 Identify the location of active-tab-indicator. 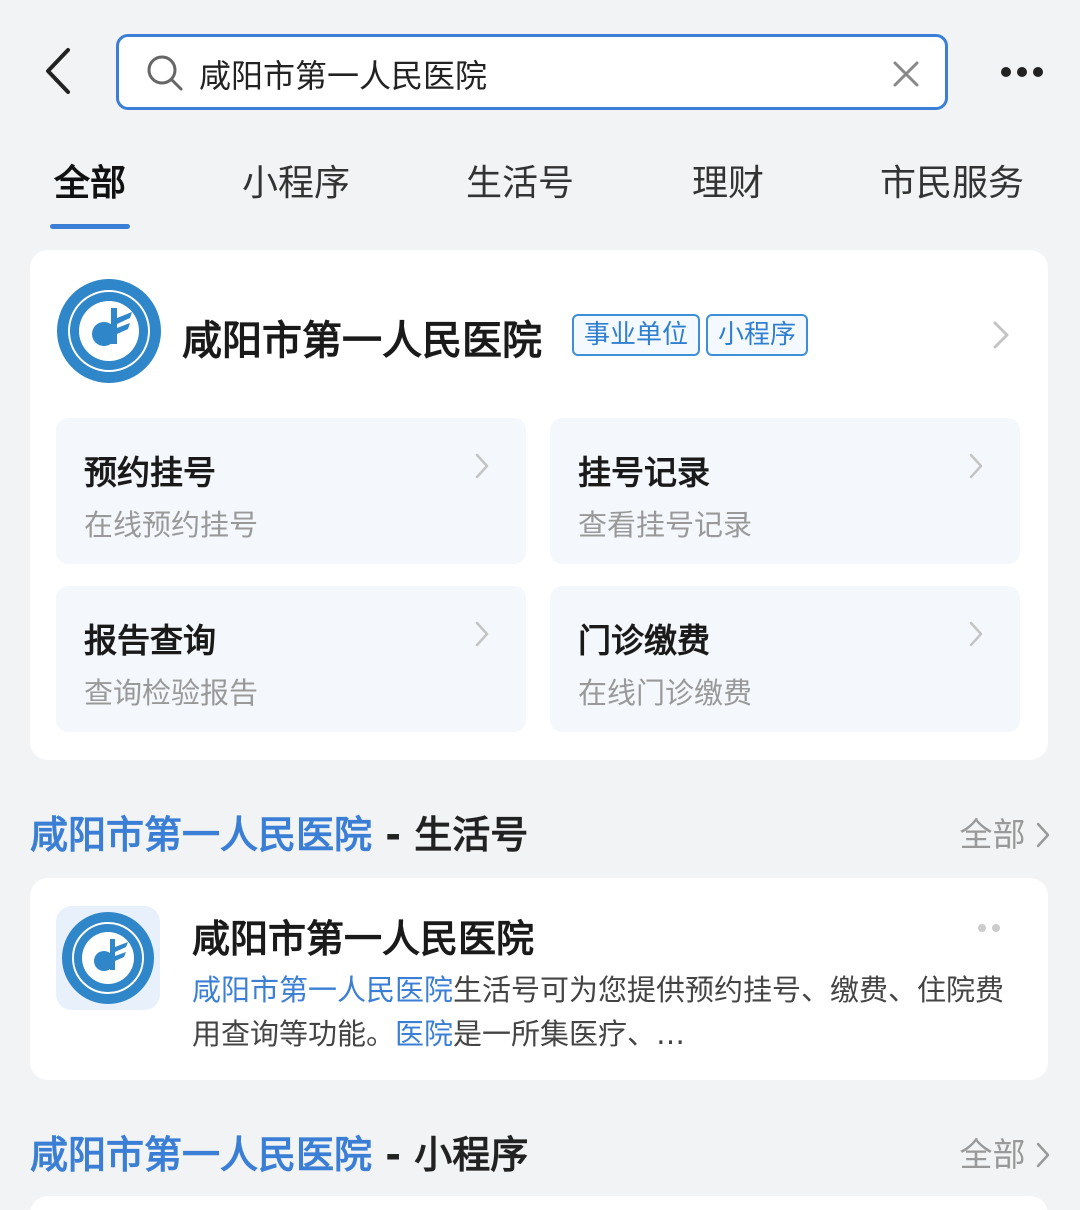
(90, 226).